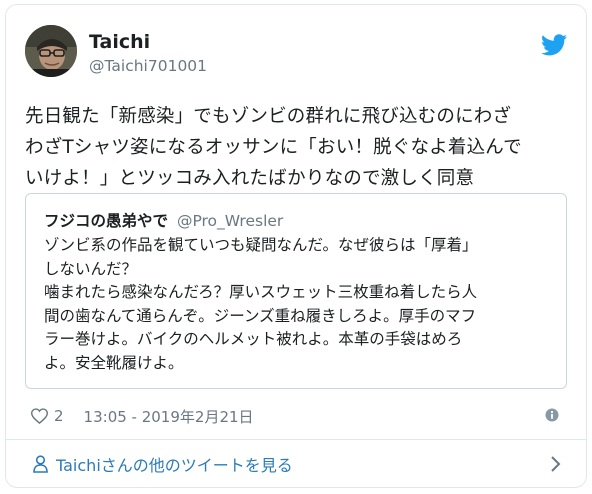 This screenshot has height=494, width=592. I want to click on chevron-right-icon, so click(556, 464).